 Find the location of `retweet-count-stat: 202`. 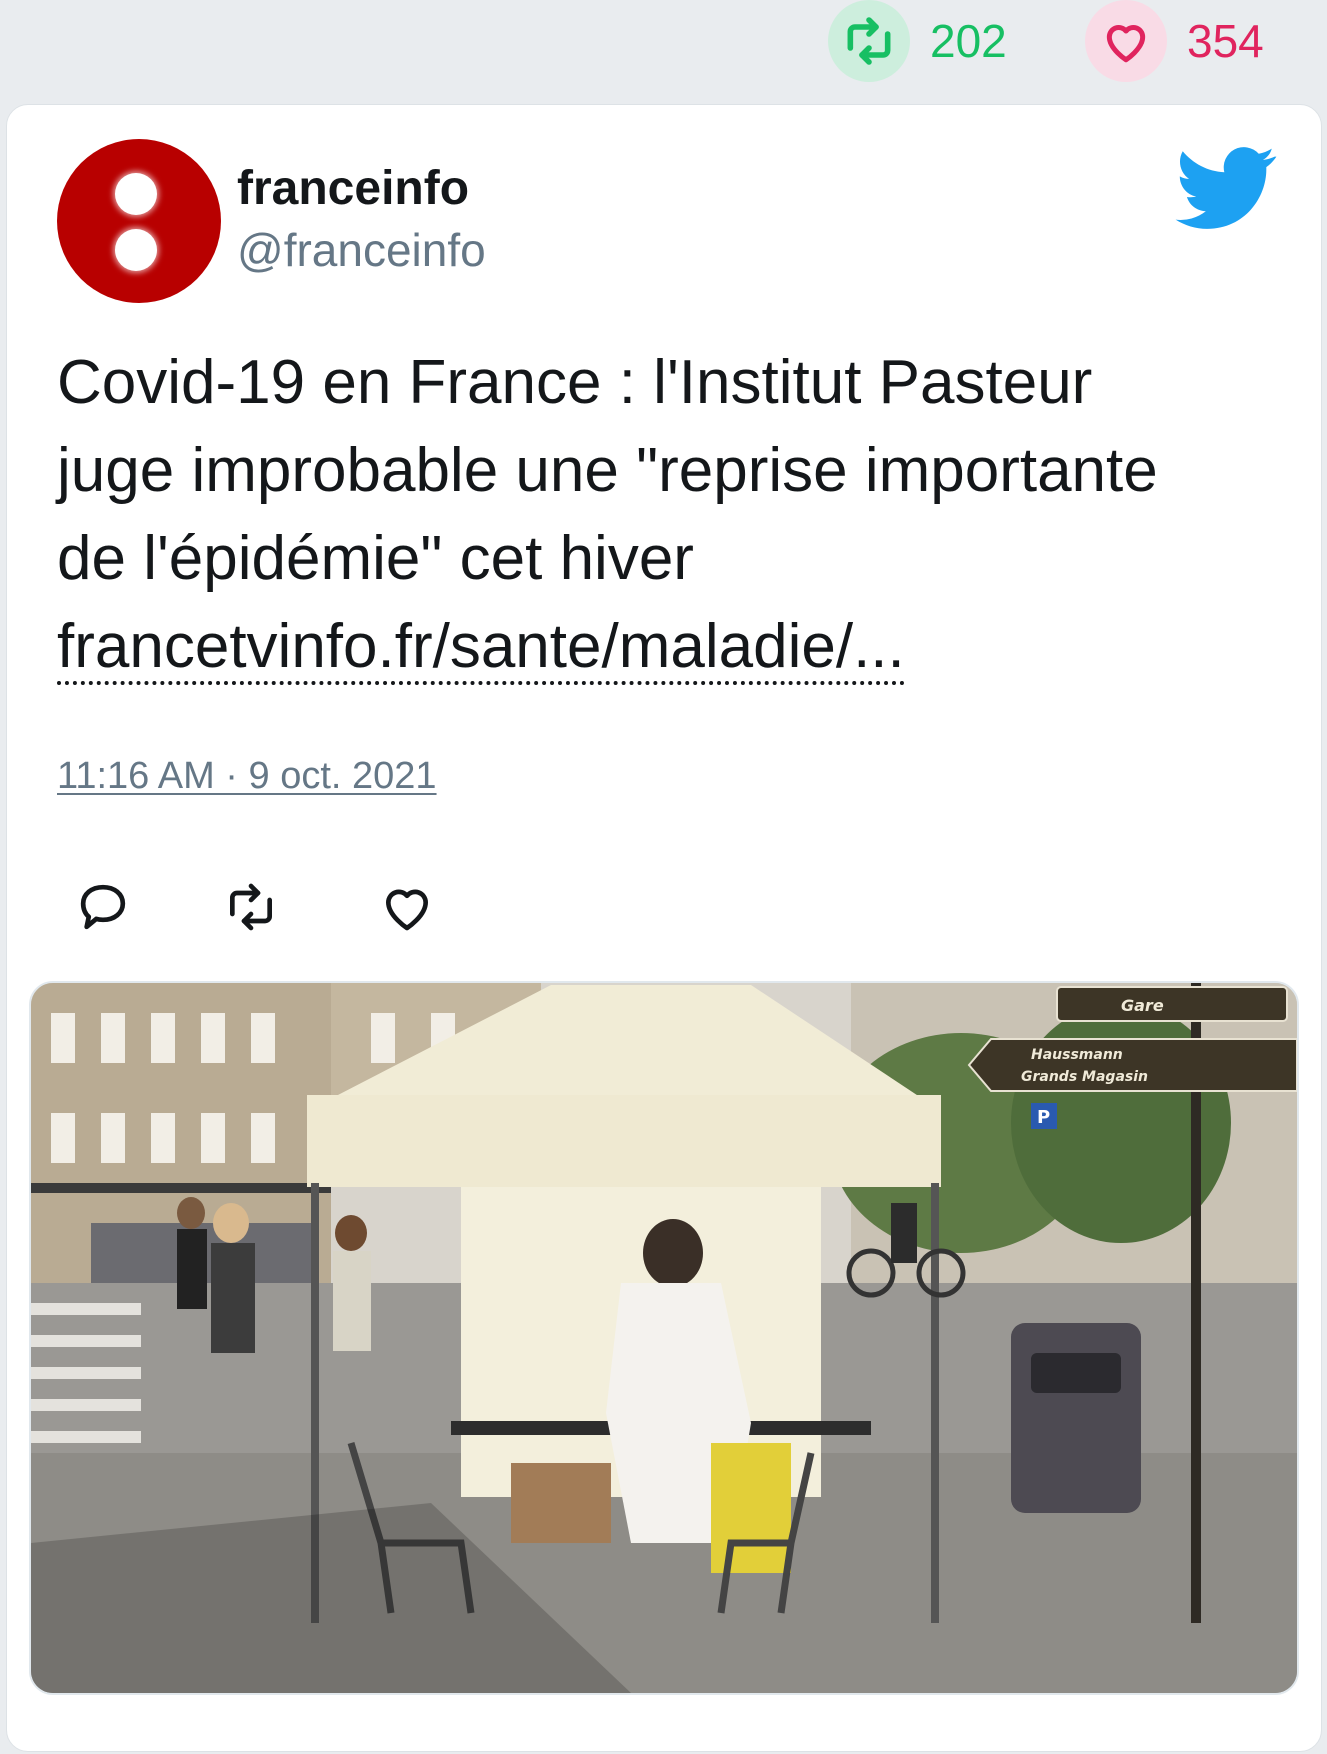

retweet-count-stat: 202 is located at coordinates (917, 41).